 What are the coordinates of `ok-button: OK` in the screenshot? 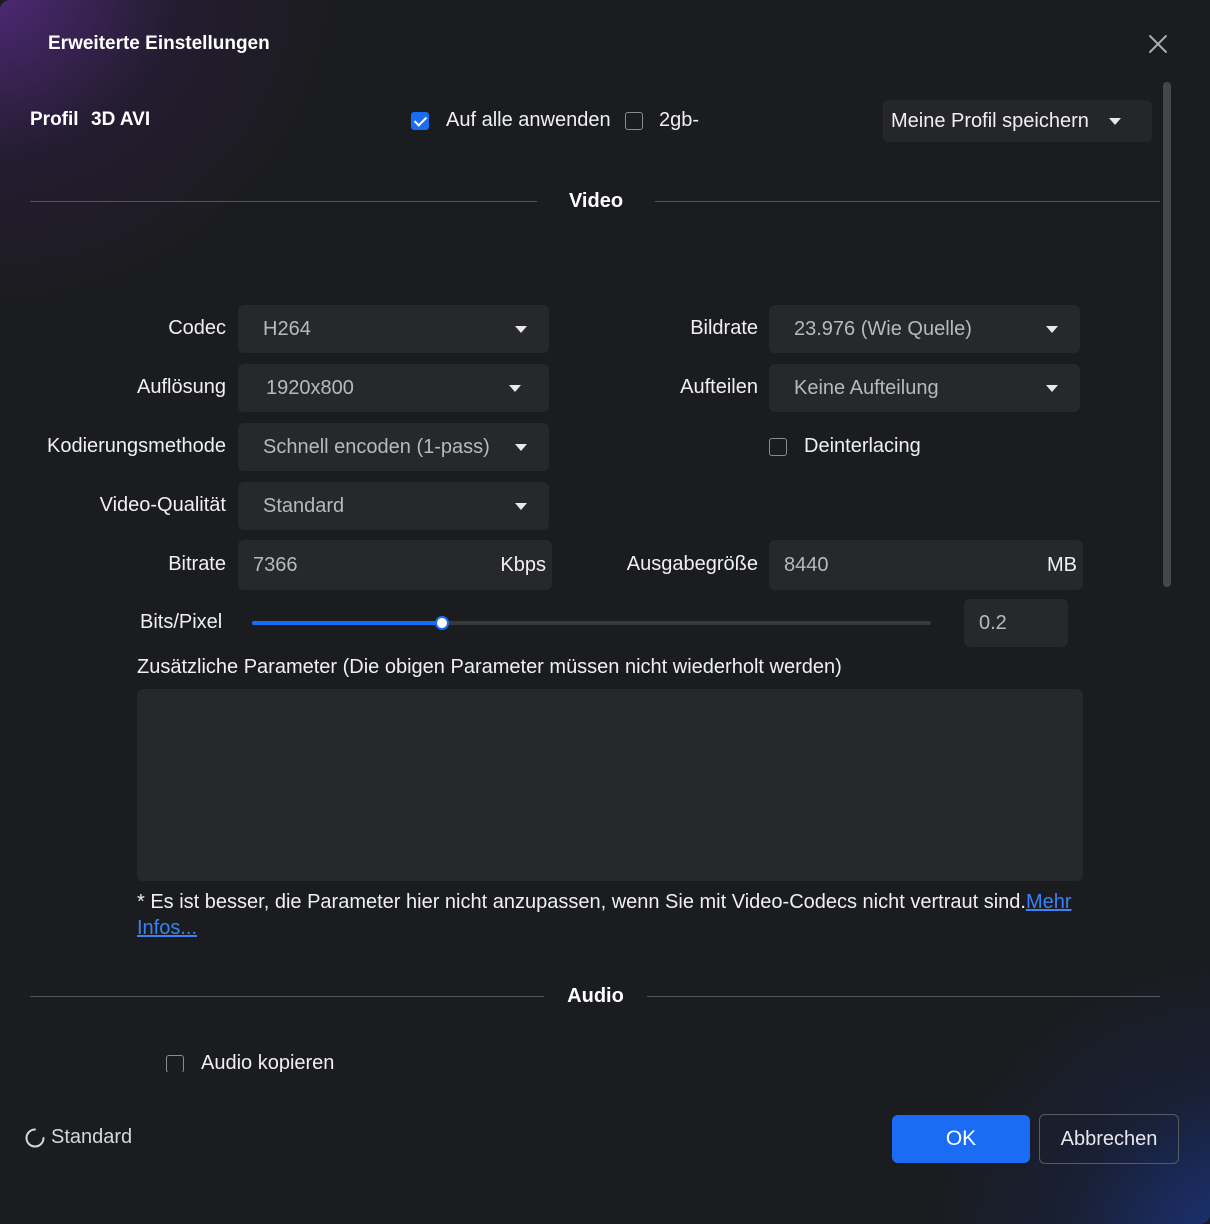 It's located at (961, 1139).